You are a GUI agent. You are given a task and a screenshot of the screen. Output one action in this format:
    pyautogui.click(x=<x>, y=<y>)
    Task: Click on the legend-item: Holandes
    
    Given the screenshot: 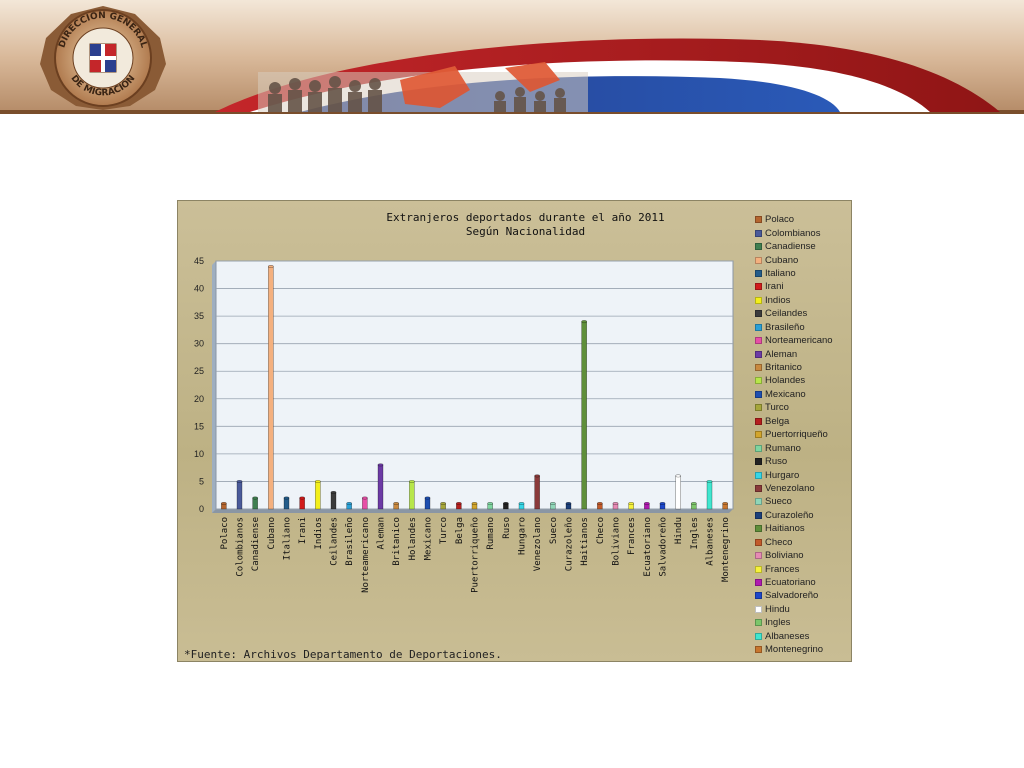 What is the action you would take?
    pyautogui.click(x=803, y=380)
    